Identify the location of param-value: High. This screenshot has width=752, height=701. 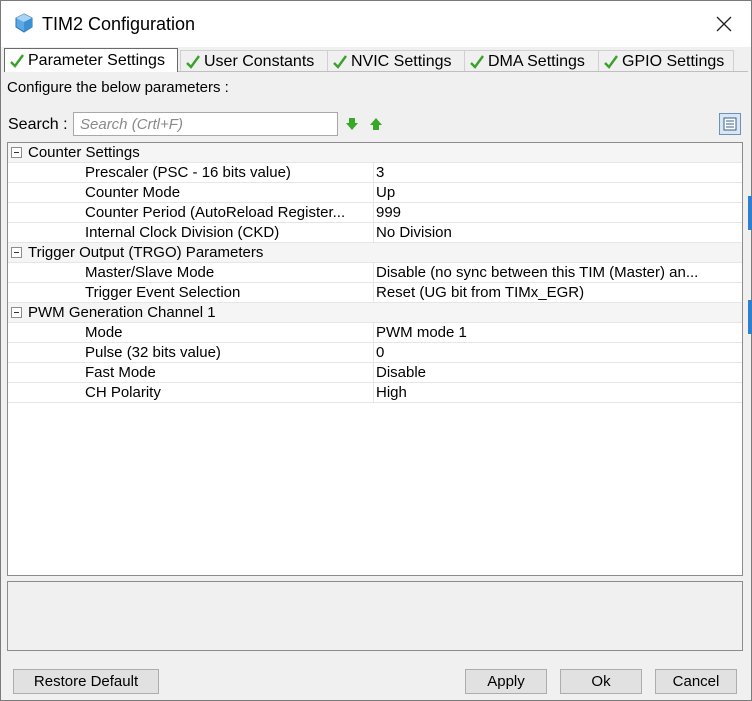
(556, 392).